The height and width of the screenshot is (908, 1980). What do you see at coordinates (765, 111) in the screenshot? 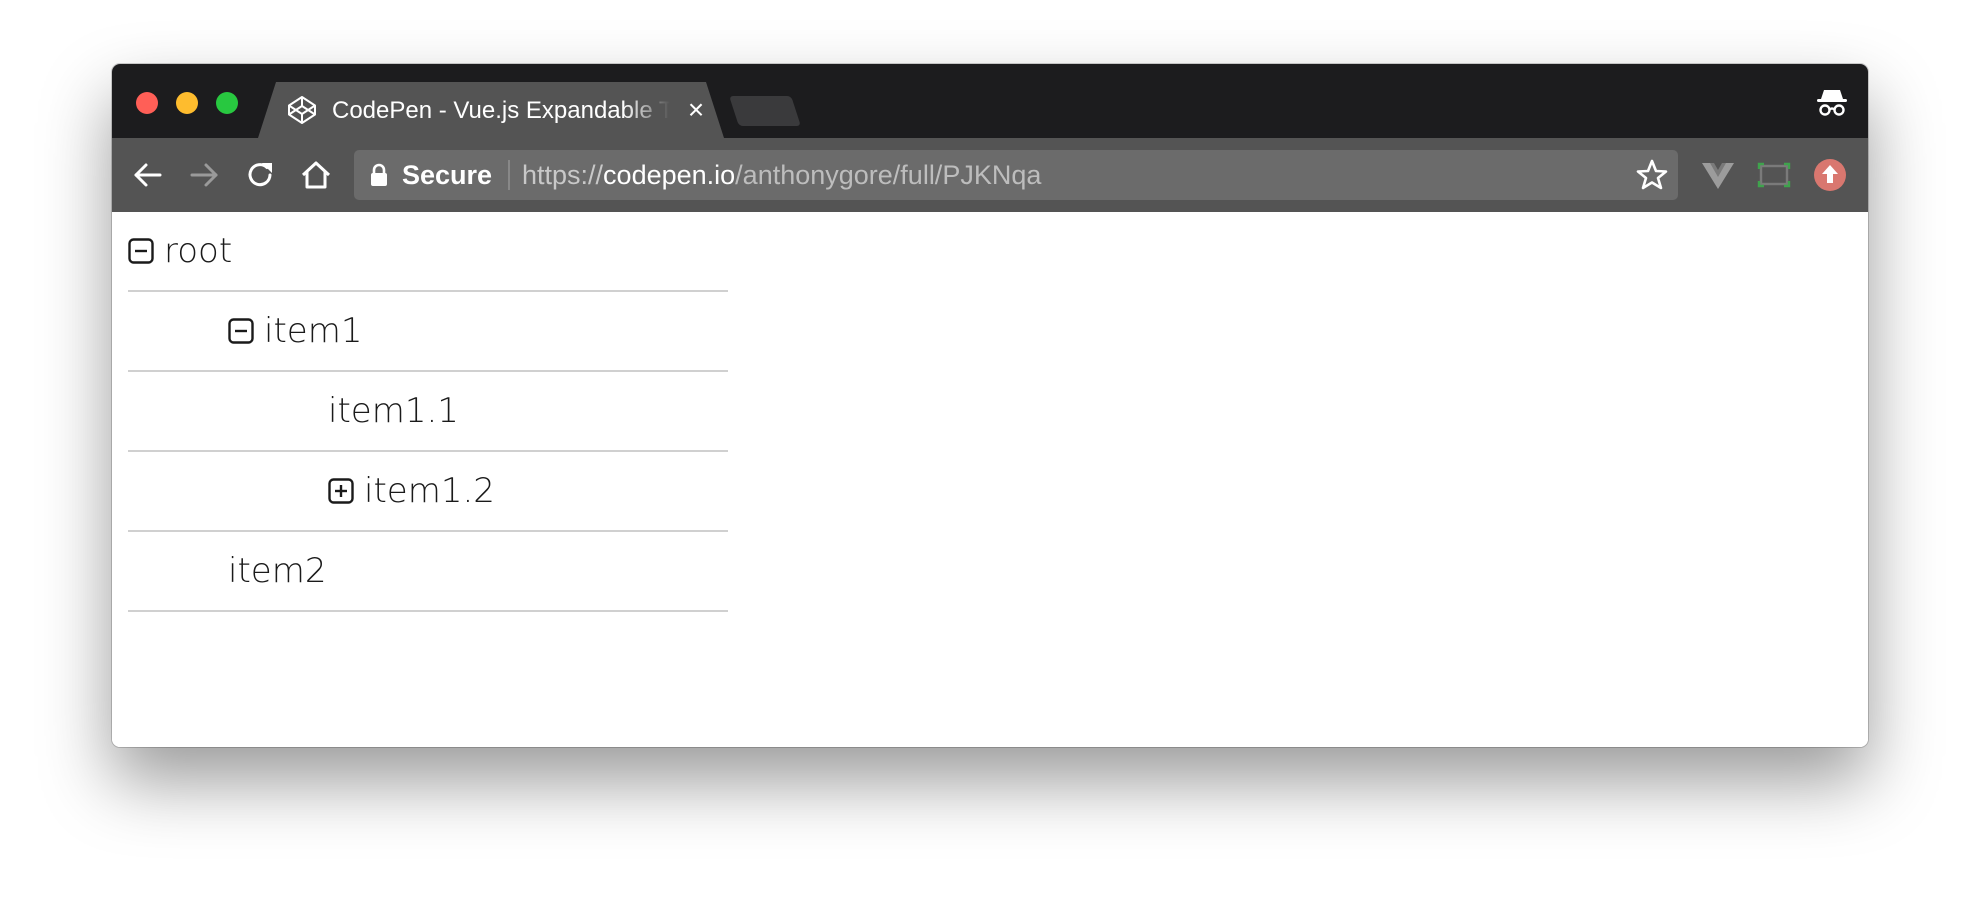
I see `new-tab-button` at bounding box center [765, 111].